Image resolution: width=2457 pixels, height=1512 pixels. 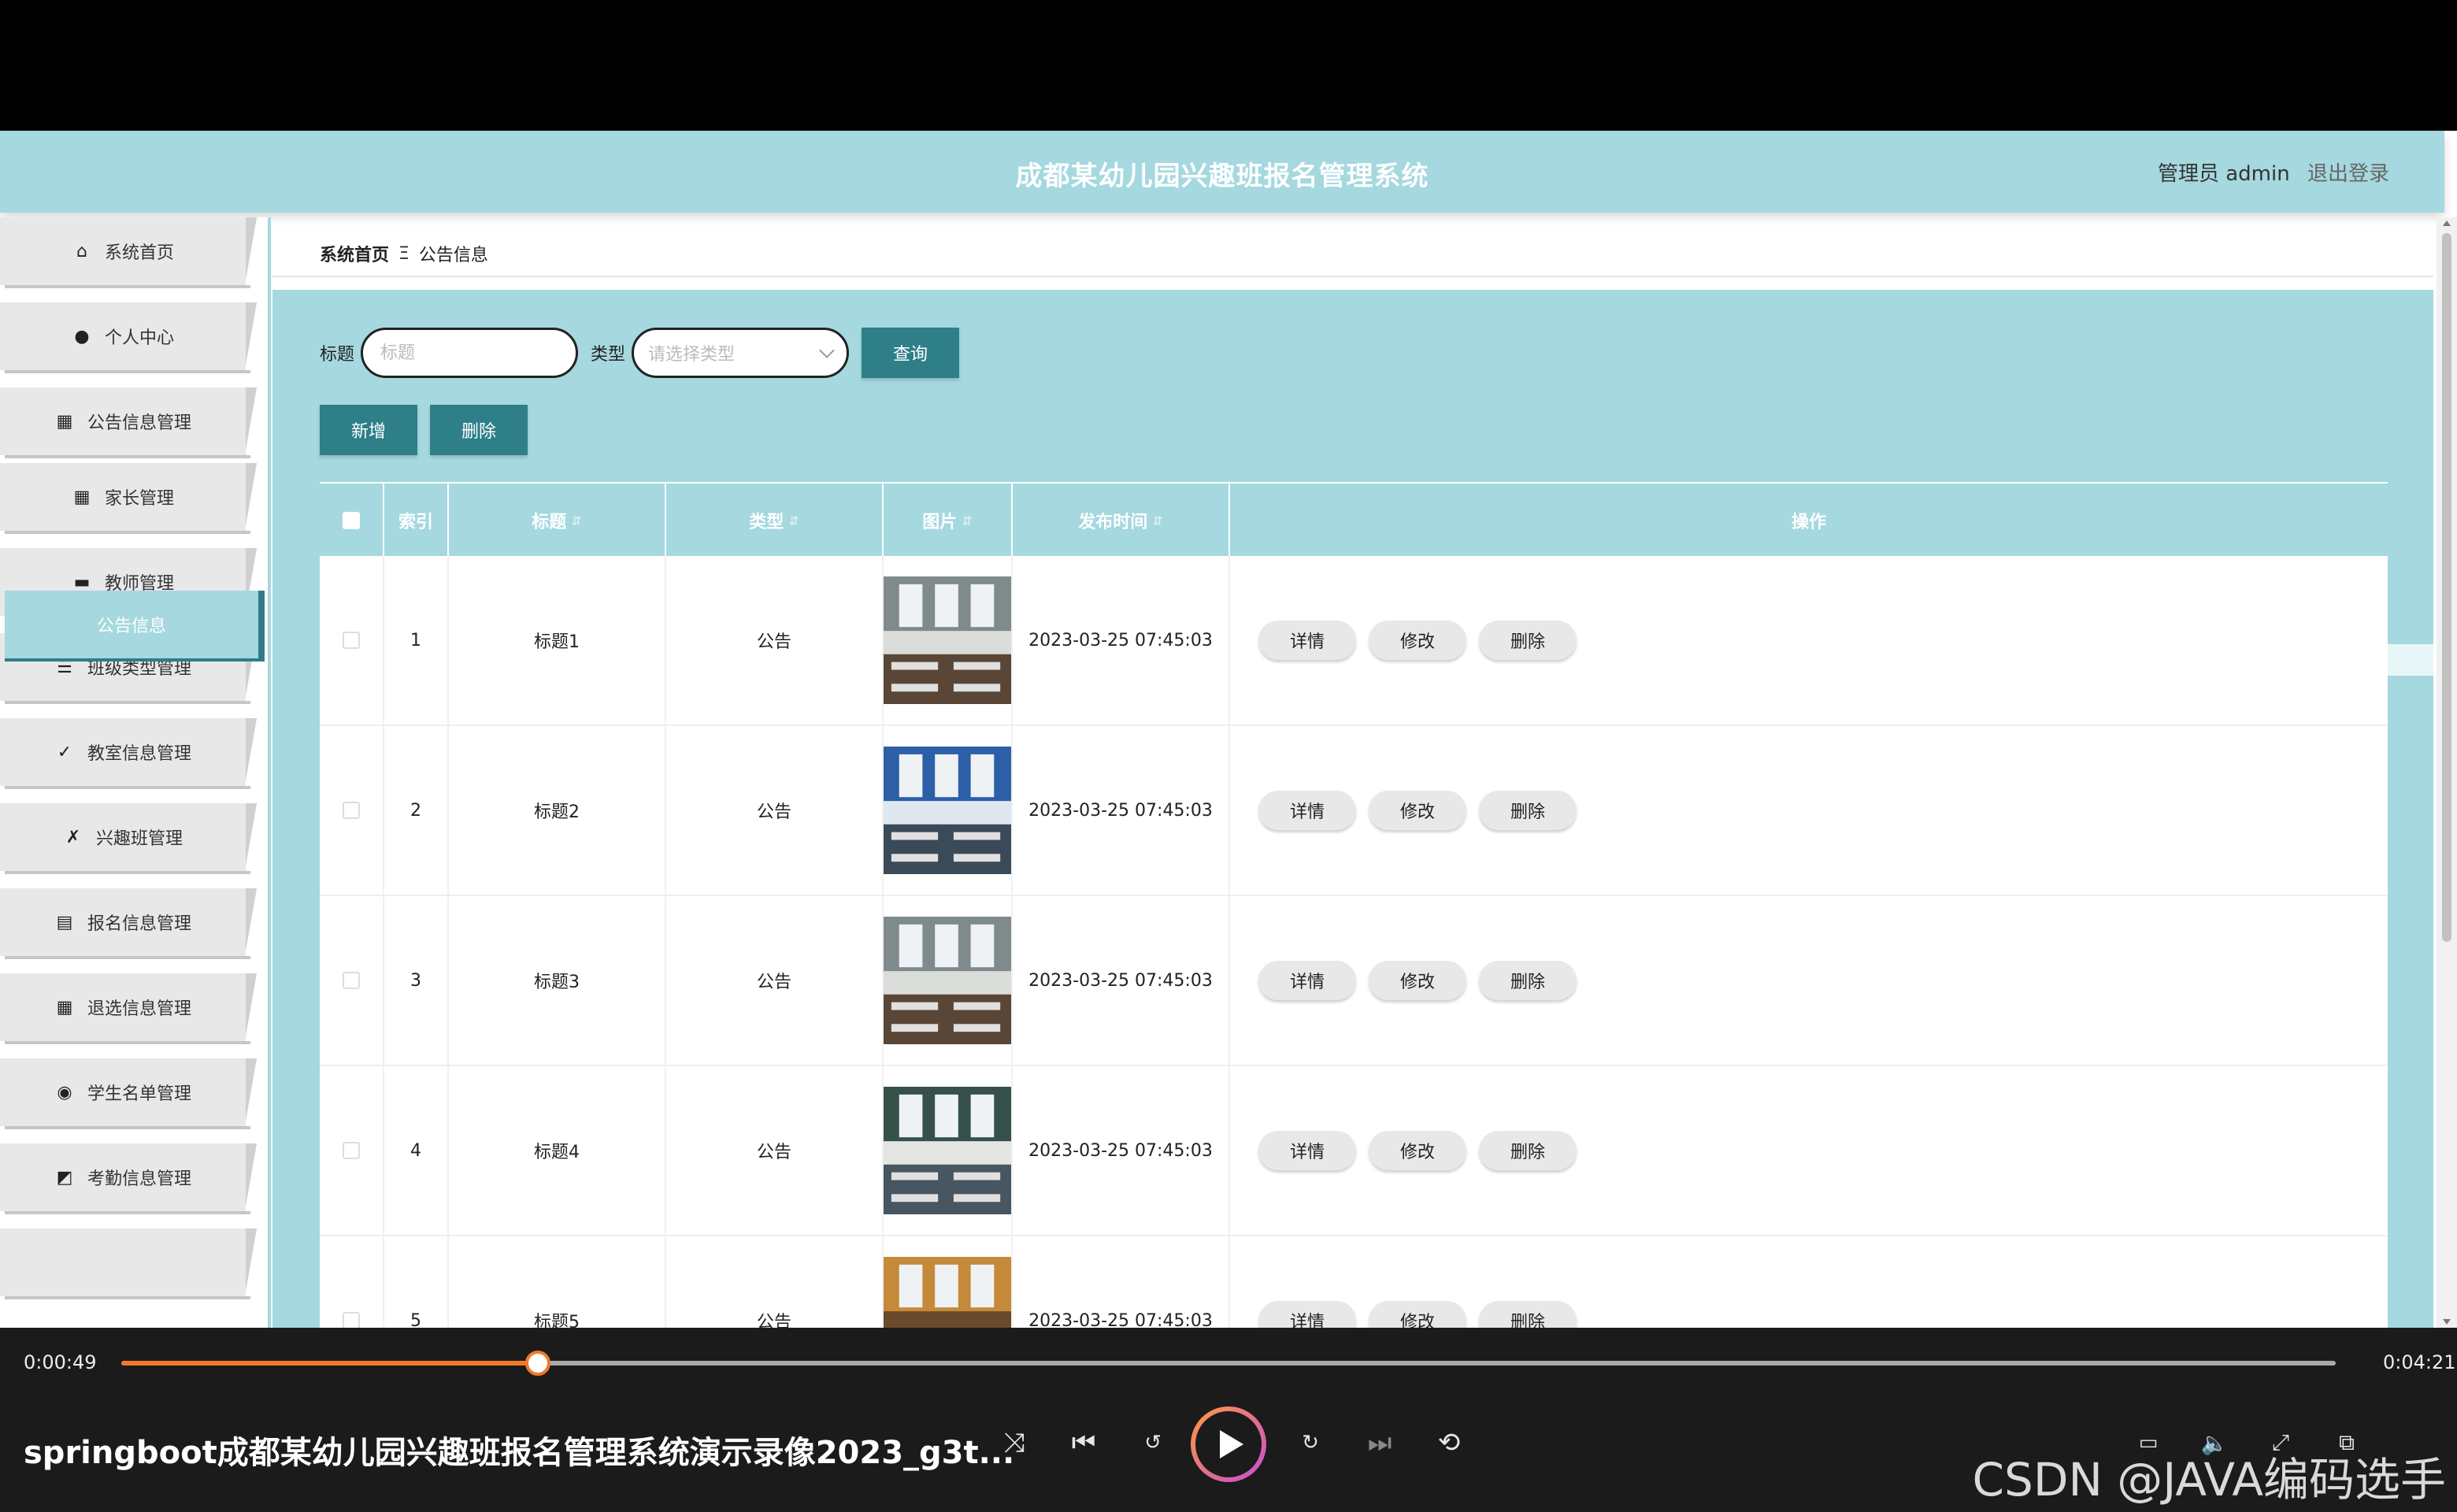 What do you see at coordinates (130, 1177) in the screenshot?
I see `sidebar-item-12: ◩ 考勤信息管理` at bounding box center [130, 1177].